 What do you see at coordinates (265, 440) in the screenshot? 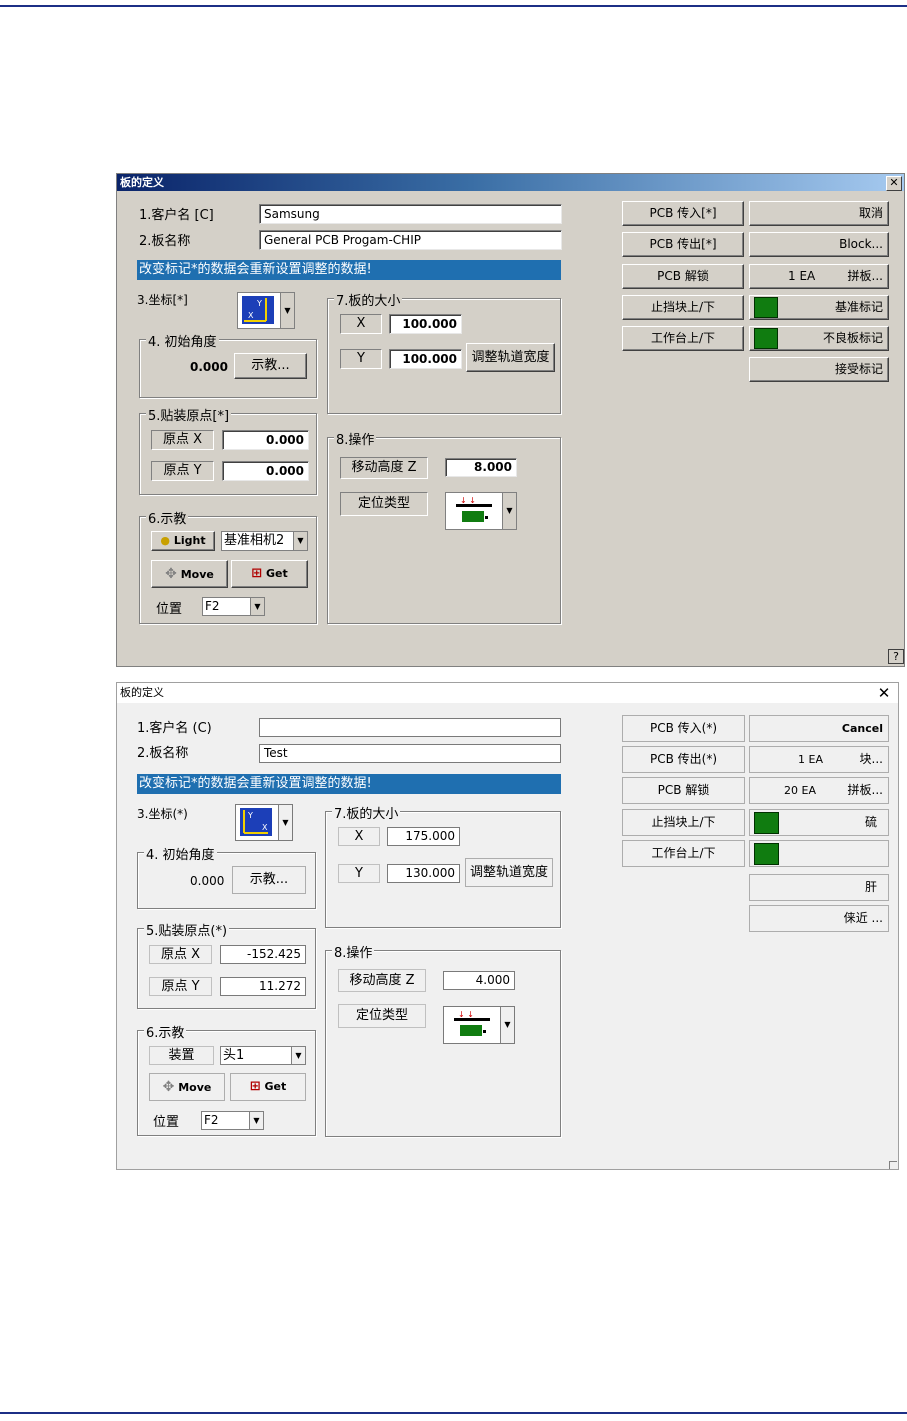
I see `origin-x-input: 0.000` at bounding box center [265, 440].